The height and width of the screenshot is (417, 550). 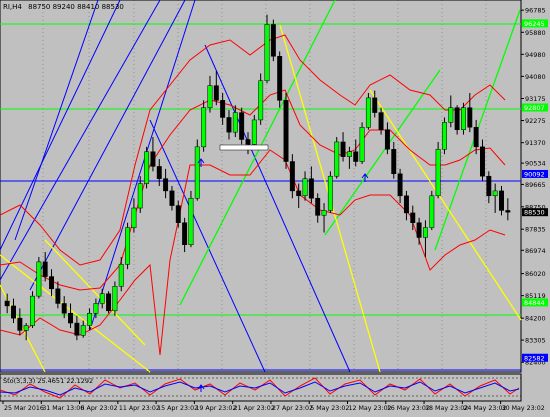 I want to click on level-label-text: 84844, so click(x=534, y=303).